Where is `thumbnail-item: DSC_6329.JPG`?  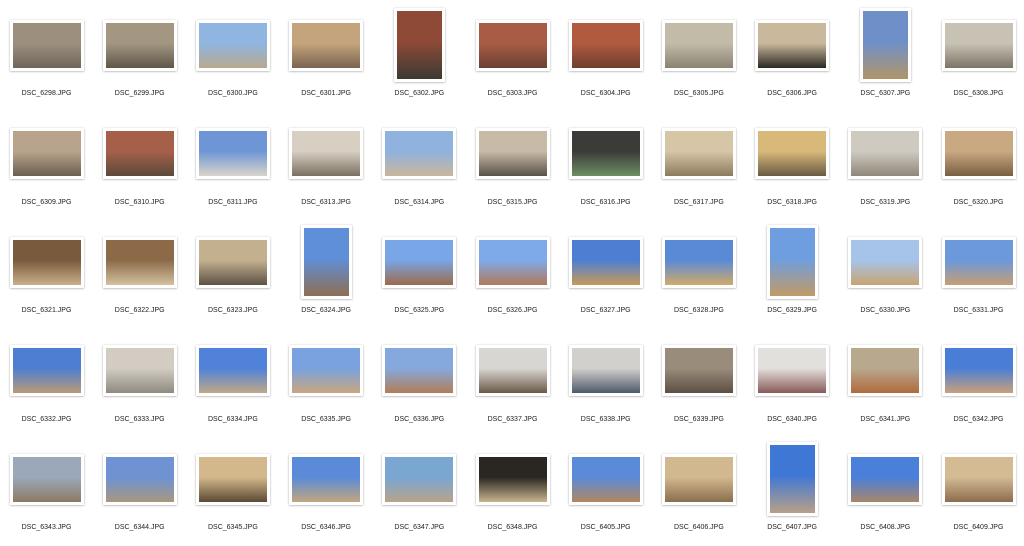 thumbnail-item: DSC_6329.JPG is located at coordinates (792, 275).